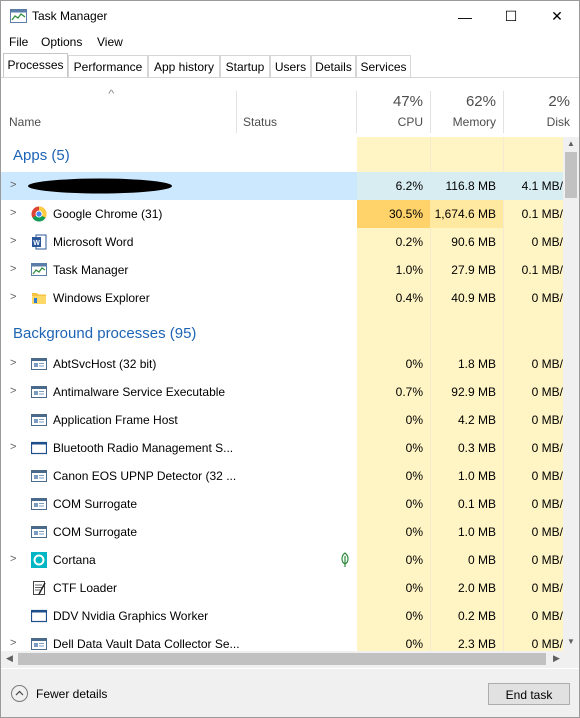 This screenshot has width=580, height=718. I want to click on memory-value: 0.2 MB, so click(476, 616).